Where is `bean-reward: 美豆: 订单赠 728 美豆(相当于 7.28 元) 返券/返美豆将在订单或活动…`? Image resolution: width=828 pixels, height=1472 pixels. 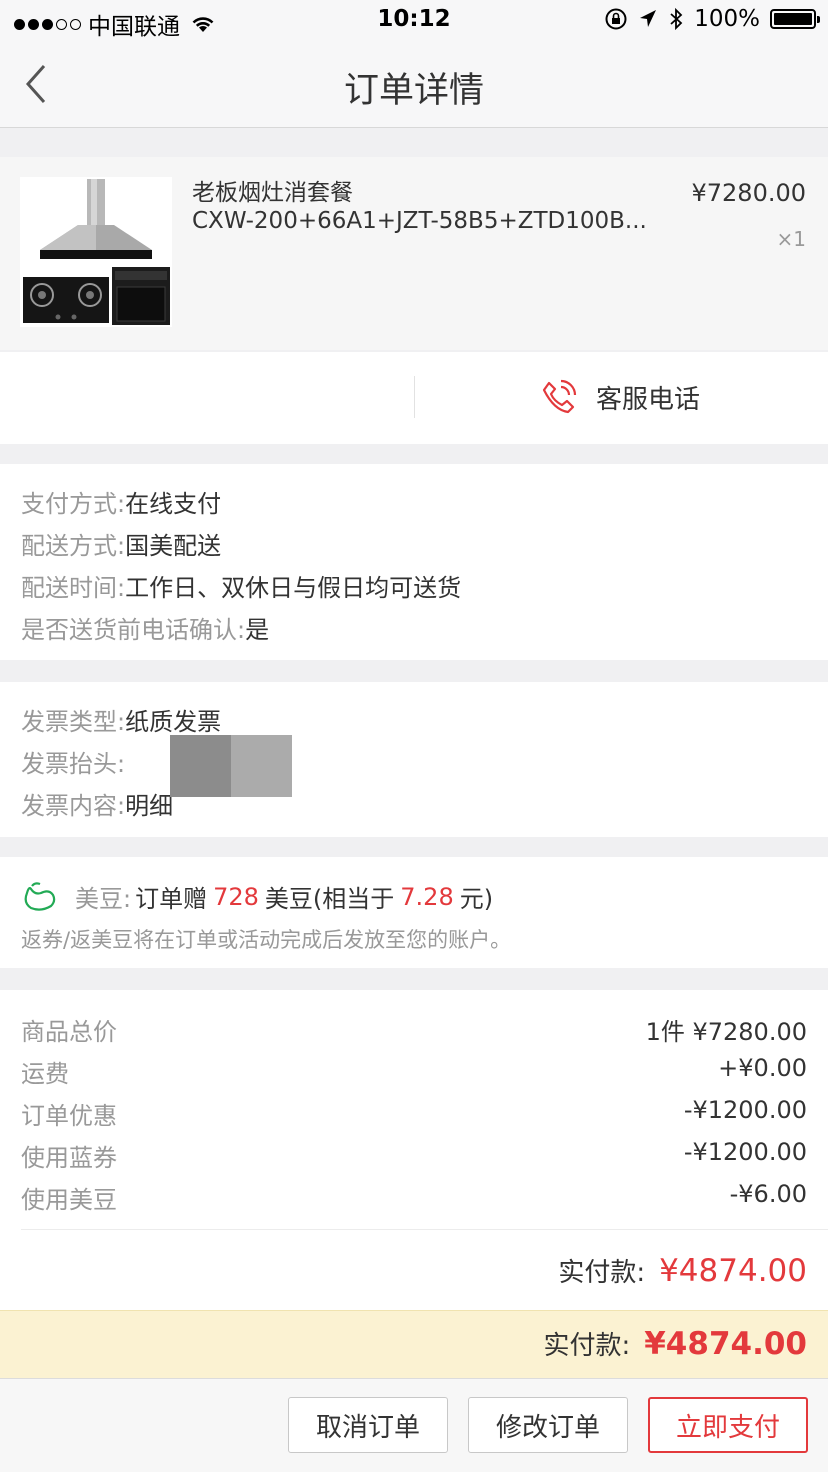 bean-reward: 美豆: 订单赠 728 美豆(相当于 7.28 元) 返券/返美豆将在订单或活动… is located at coordinates (414, 912).